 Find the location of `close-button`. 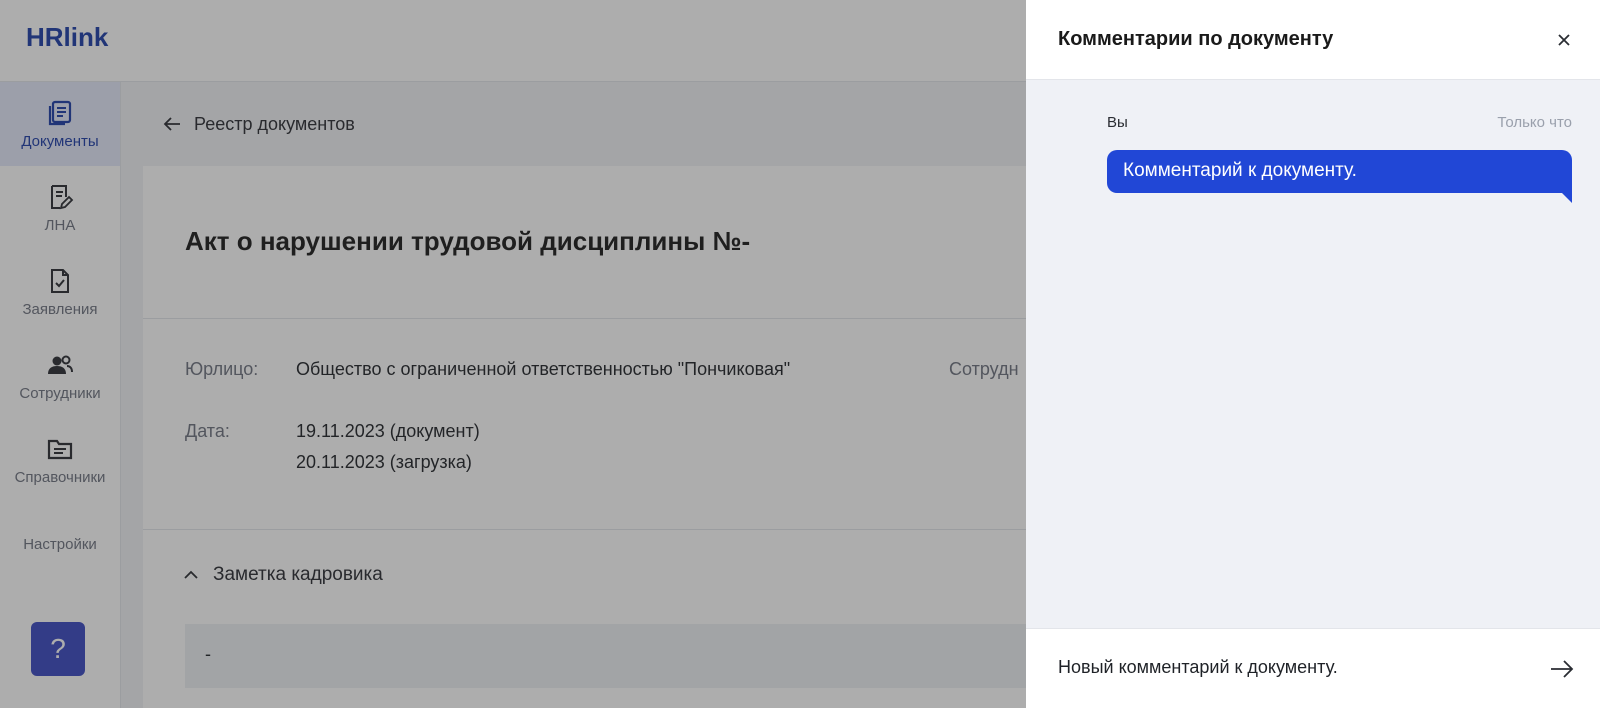

close-button is located at coordinates (1564, 40).